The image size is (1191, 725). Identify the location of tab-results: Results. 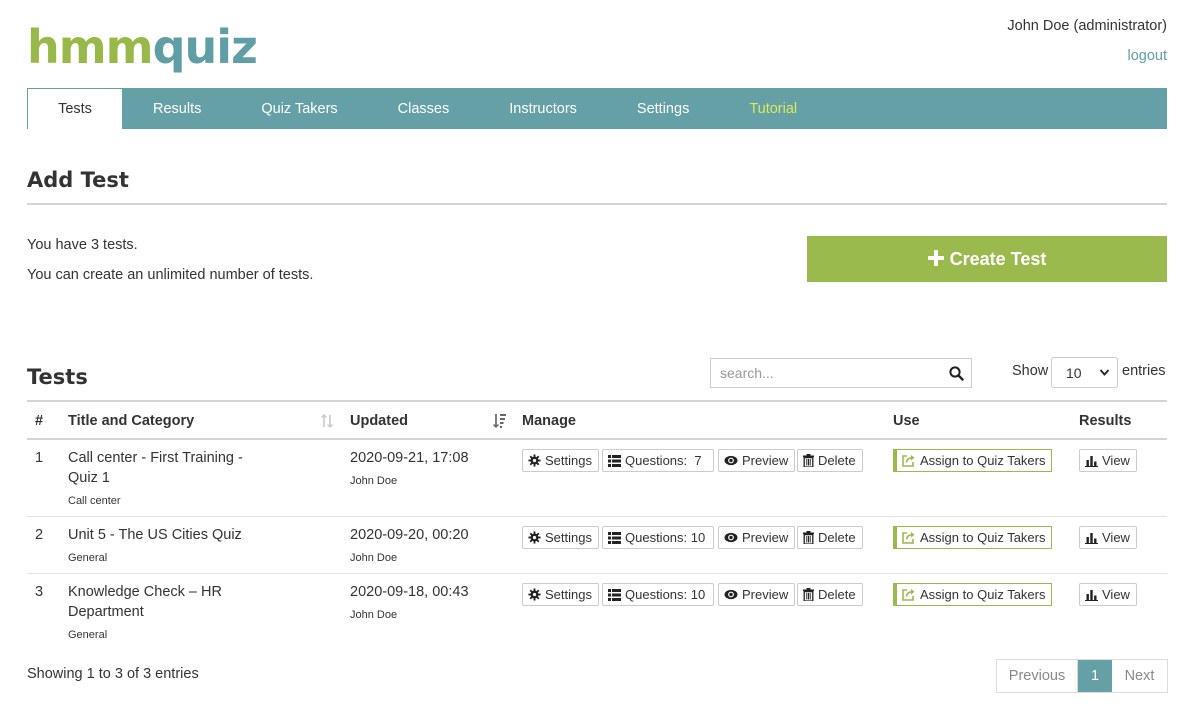
(177, 108).